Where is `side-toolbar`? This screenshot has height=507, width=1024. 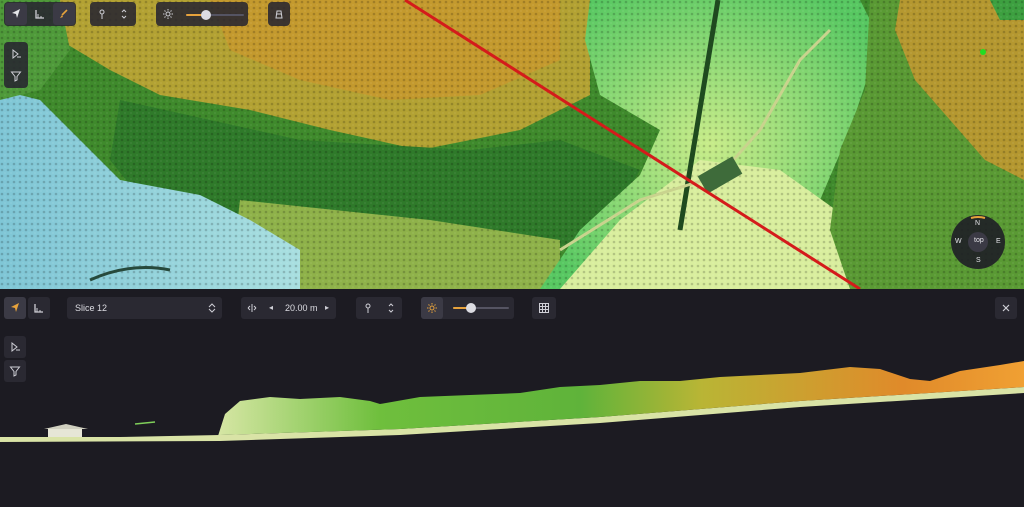 side-toolbar is located at coordinates (16, 65).